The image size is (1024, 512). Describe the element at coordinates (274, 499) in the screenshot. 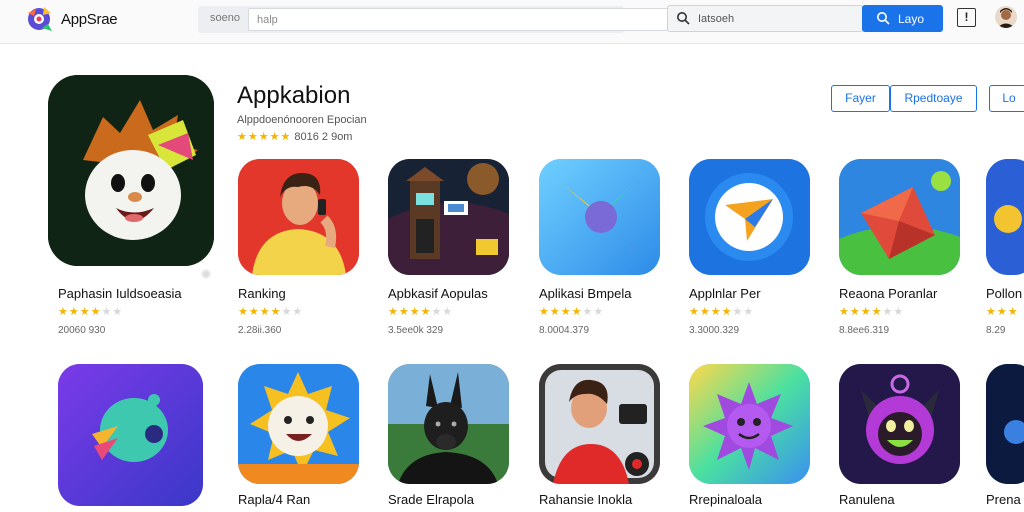

I see `app-name: Rapla/4 Ran` at that location.